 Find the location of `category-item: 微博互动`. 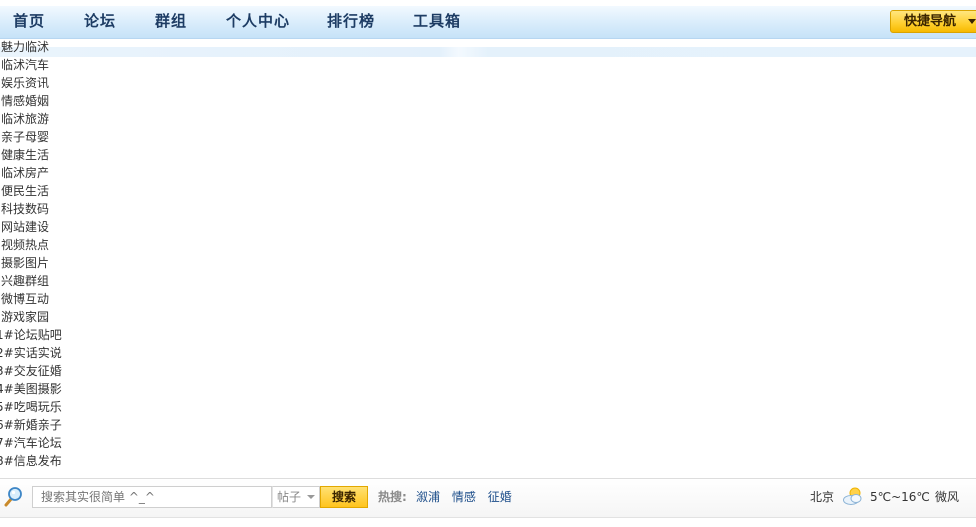

category-item: 微博互动 is located at coordinates (25, 299).